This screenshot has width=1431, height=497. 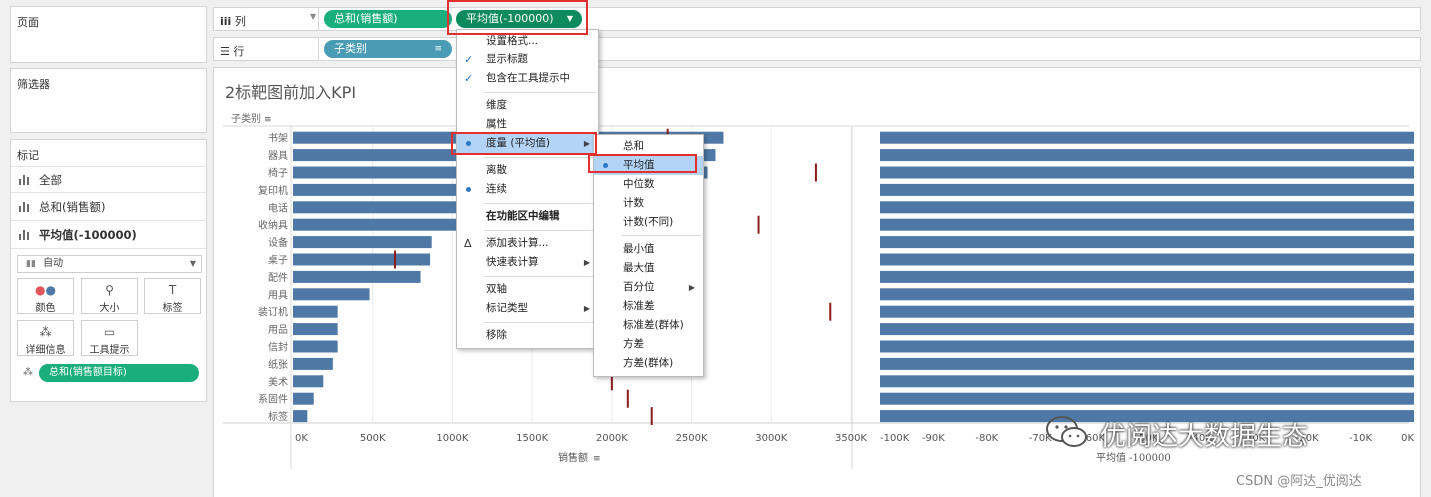 I want to click on tile-label: 工具提示, so click(x=109, y=350).